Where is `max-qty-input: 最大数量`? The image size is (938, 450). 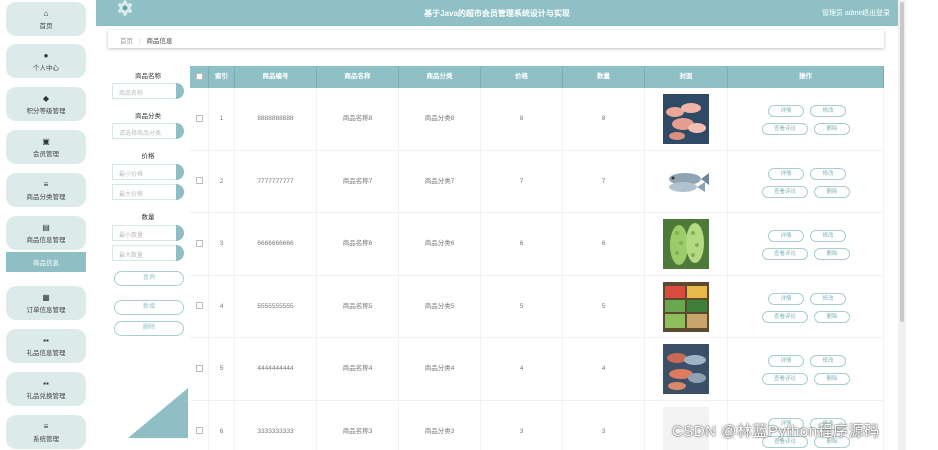 max-qty-input: 最大数量 is located at coordinates (148, 253).